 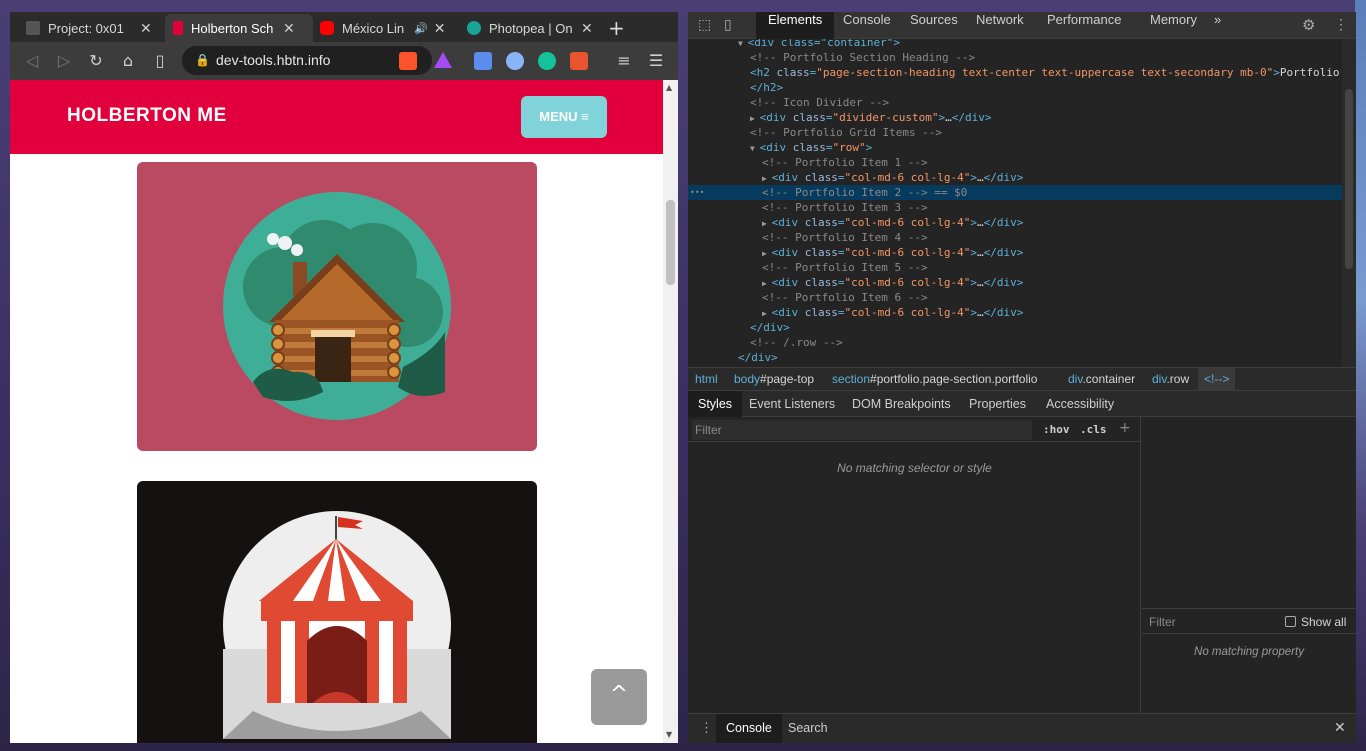 What do you see at coordinates (1015, 147) in the screenshot?
I see `dom-node-line: ▼ <div class="row">` at bounding box center [1015, 147].